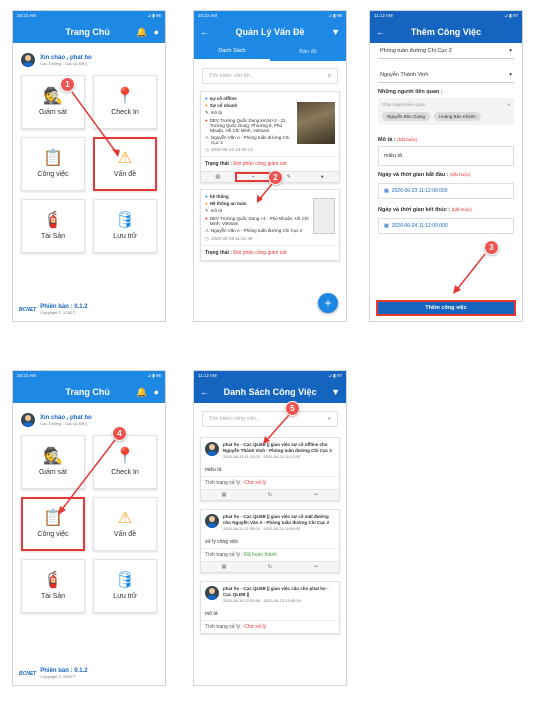  Describe the element at coordinates (446, 308) in the screenshot. I see `add-task-button: Thêm công việc` at that location.